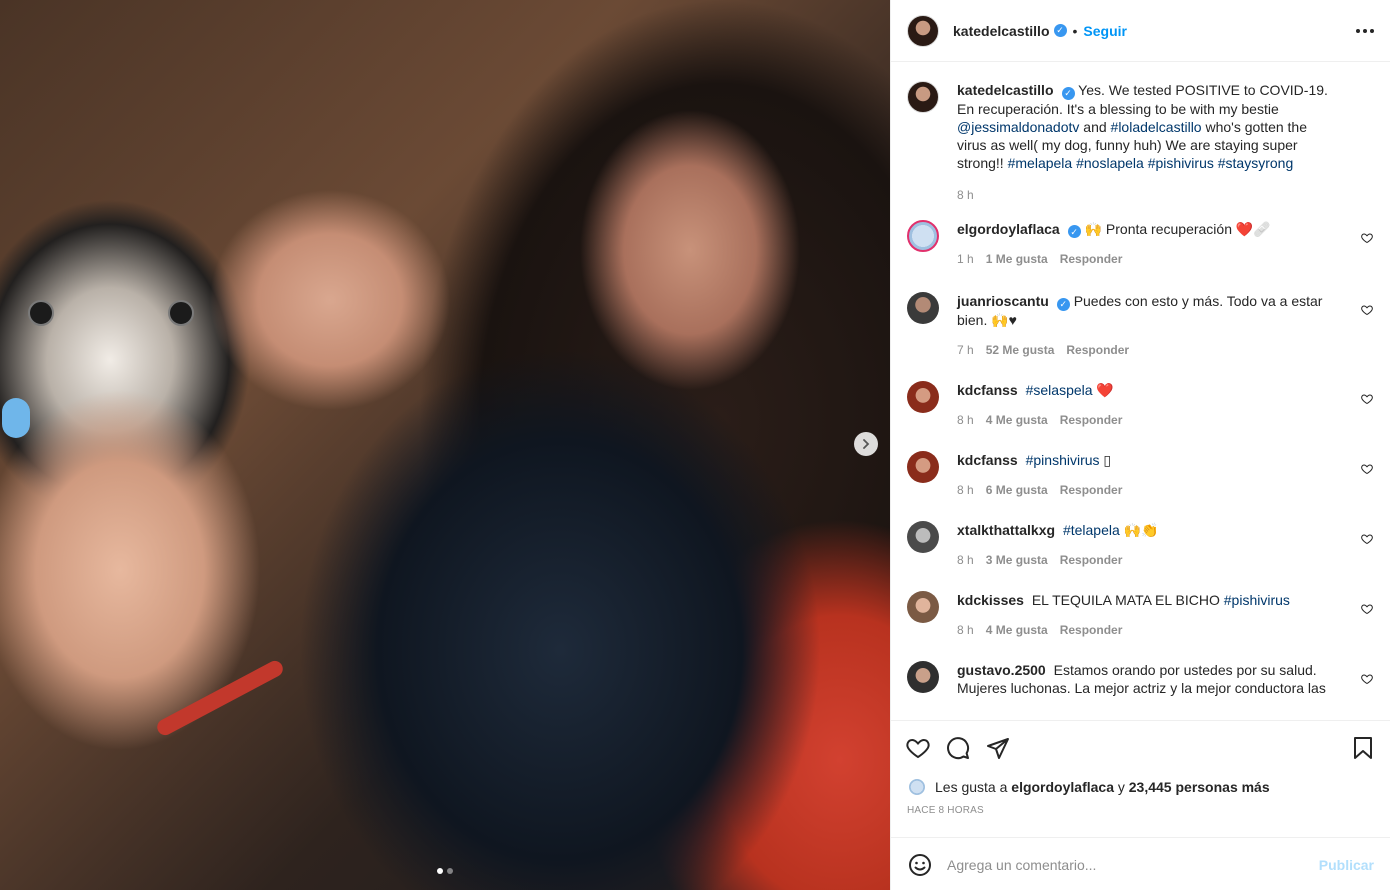 This screenshot has height=890, width=1390. I want to click on action-bar, so click(1140, 748).